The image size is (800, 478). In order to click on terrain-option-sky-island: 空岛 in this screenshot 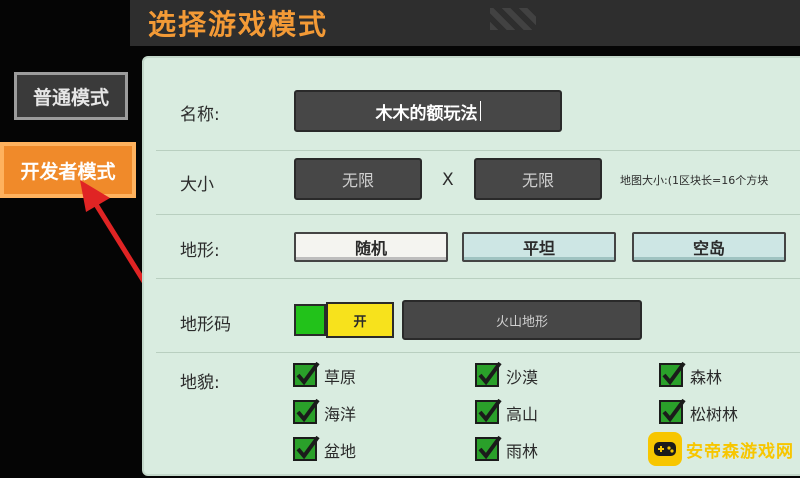, I will do `click(709, 247)`.